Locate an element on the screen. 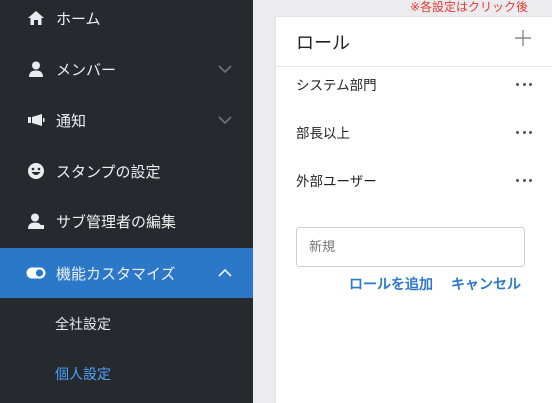 The width and height of the screenshot is (552, 403). role-item-external: 外部ユーザー is located at coordinates (414, 180).